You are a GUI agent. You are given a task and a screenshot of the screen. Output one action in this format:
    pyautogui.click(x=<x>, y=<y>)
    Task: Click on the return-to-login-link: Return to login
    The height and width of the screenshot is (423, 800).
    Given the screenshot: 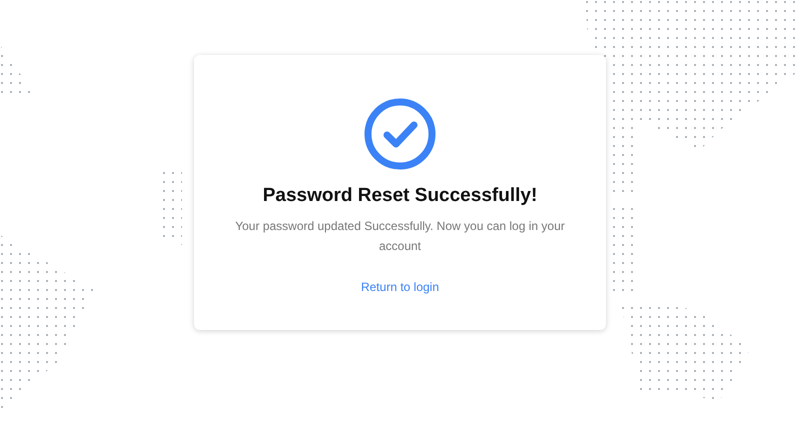 What is the action you would take?
    pyautogui.click(x=400, y=287)
    